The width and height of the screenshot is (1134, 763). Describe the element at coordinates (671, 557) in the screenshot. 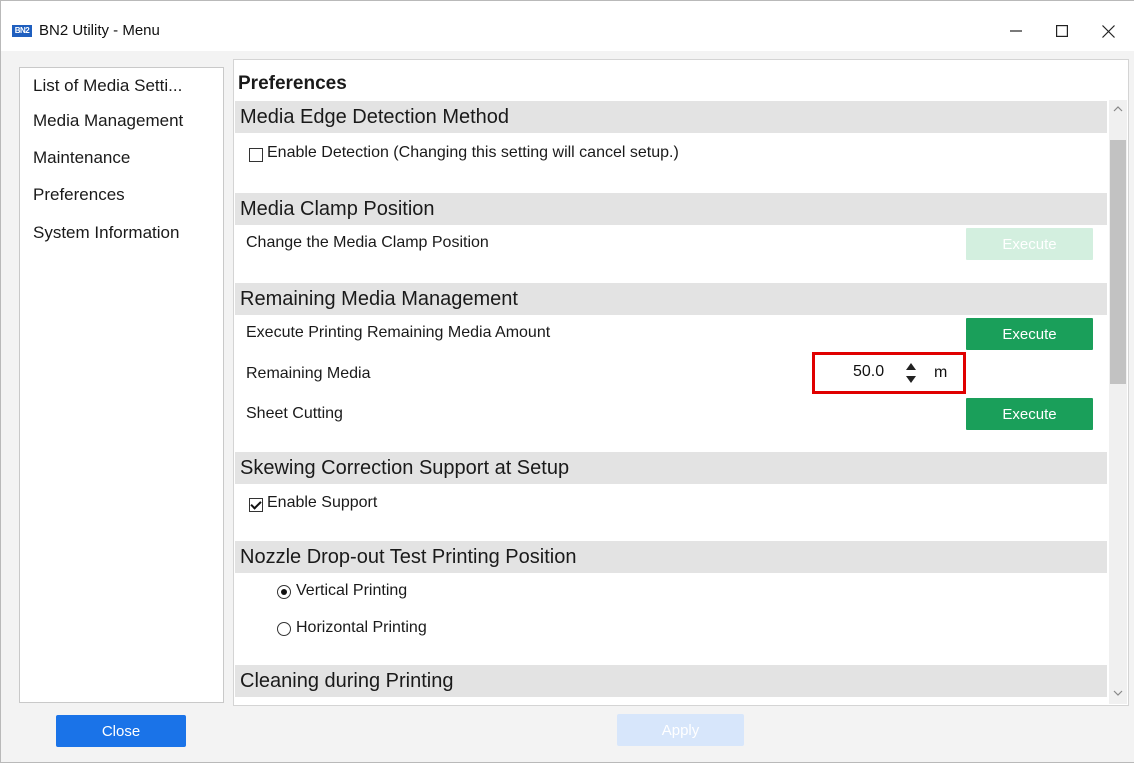

I see `section-header-nozzle-test: Nozzle Drop-out Test Printing Position` at that location.